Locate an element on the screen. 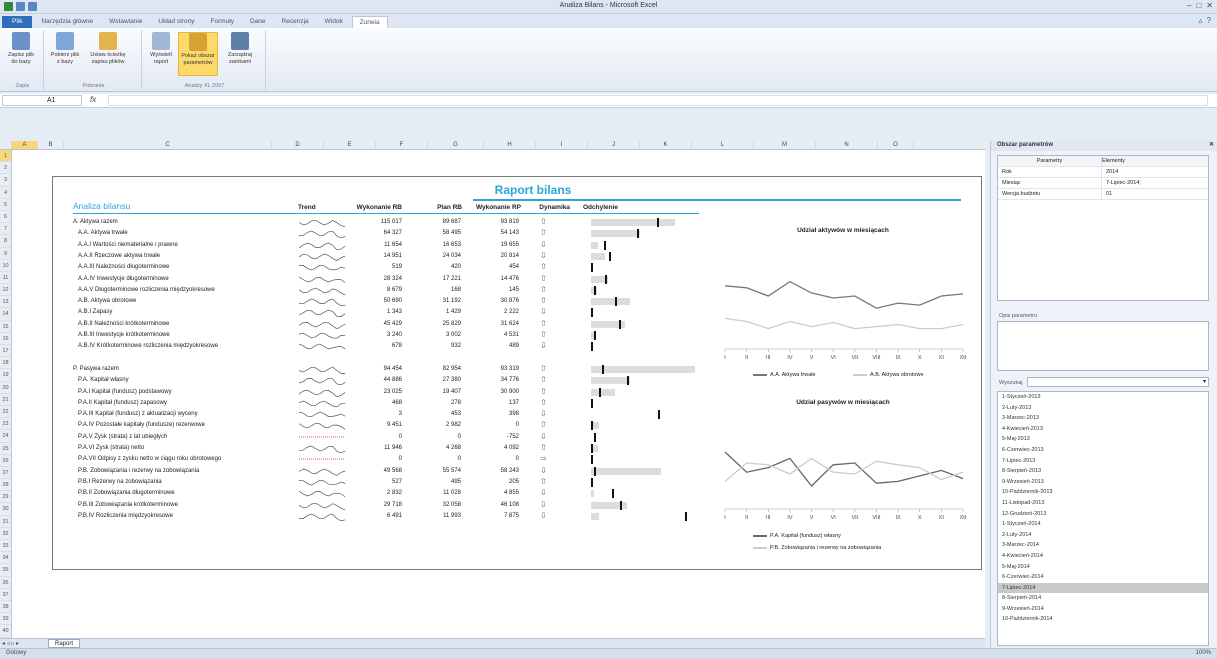 The height and width of the screenshot is (659, 1217). column-header: N is located at coordinates (847, 145).